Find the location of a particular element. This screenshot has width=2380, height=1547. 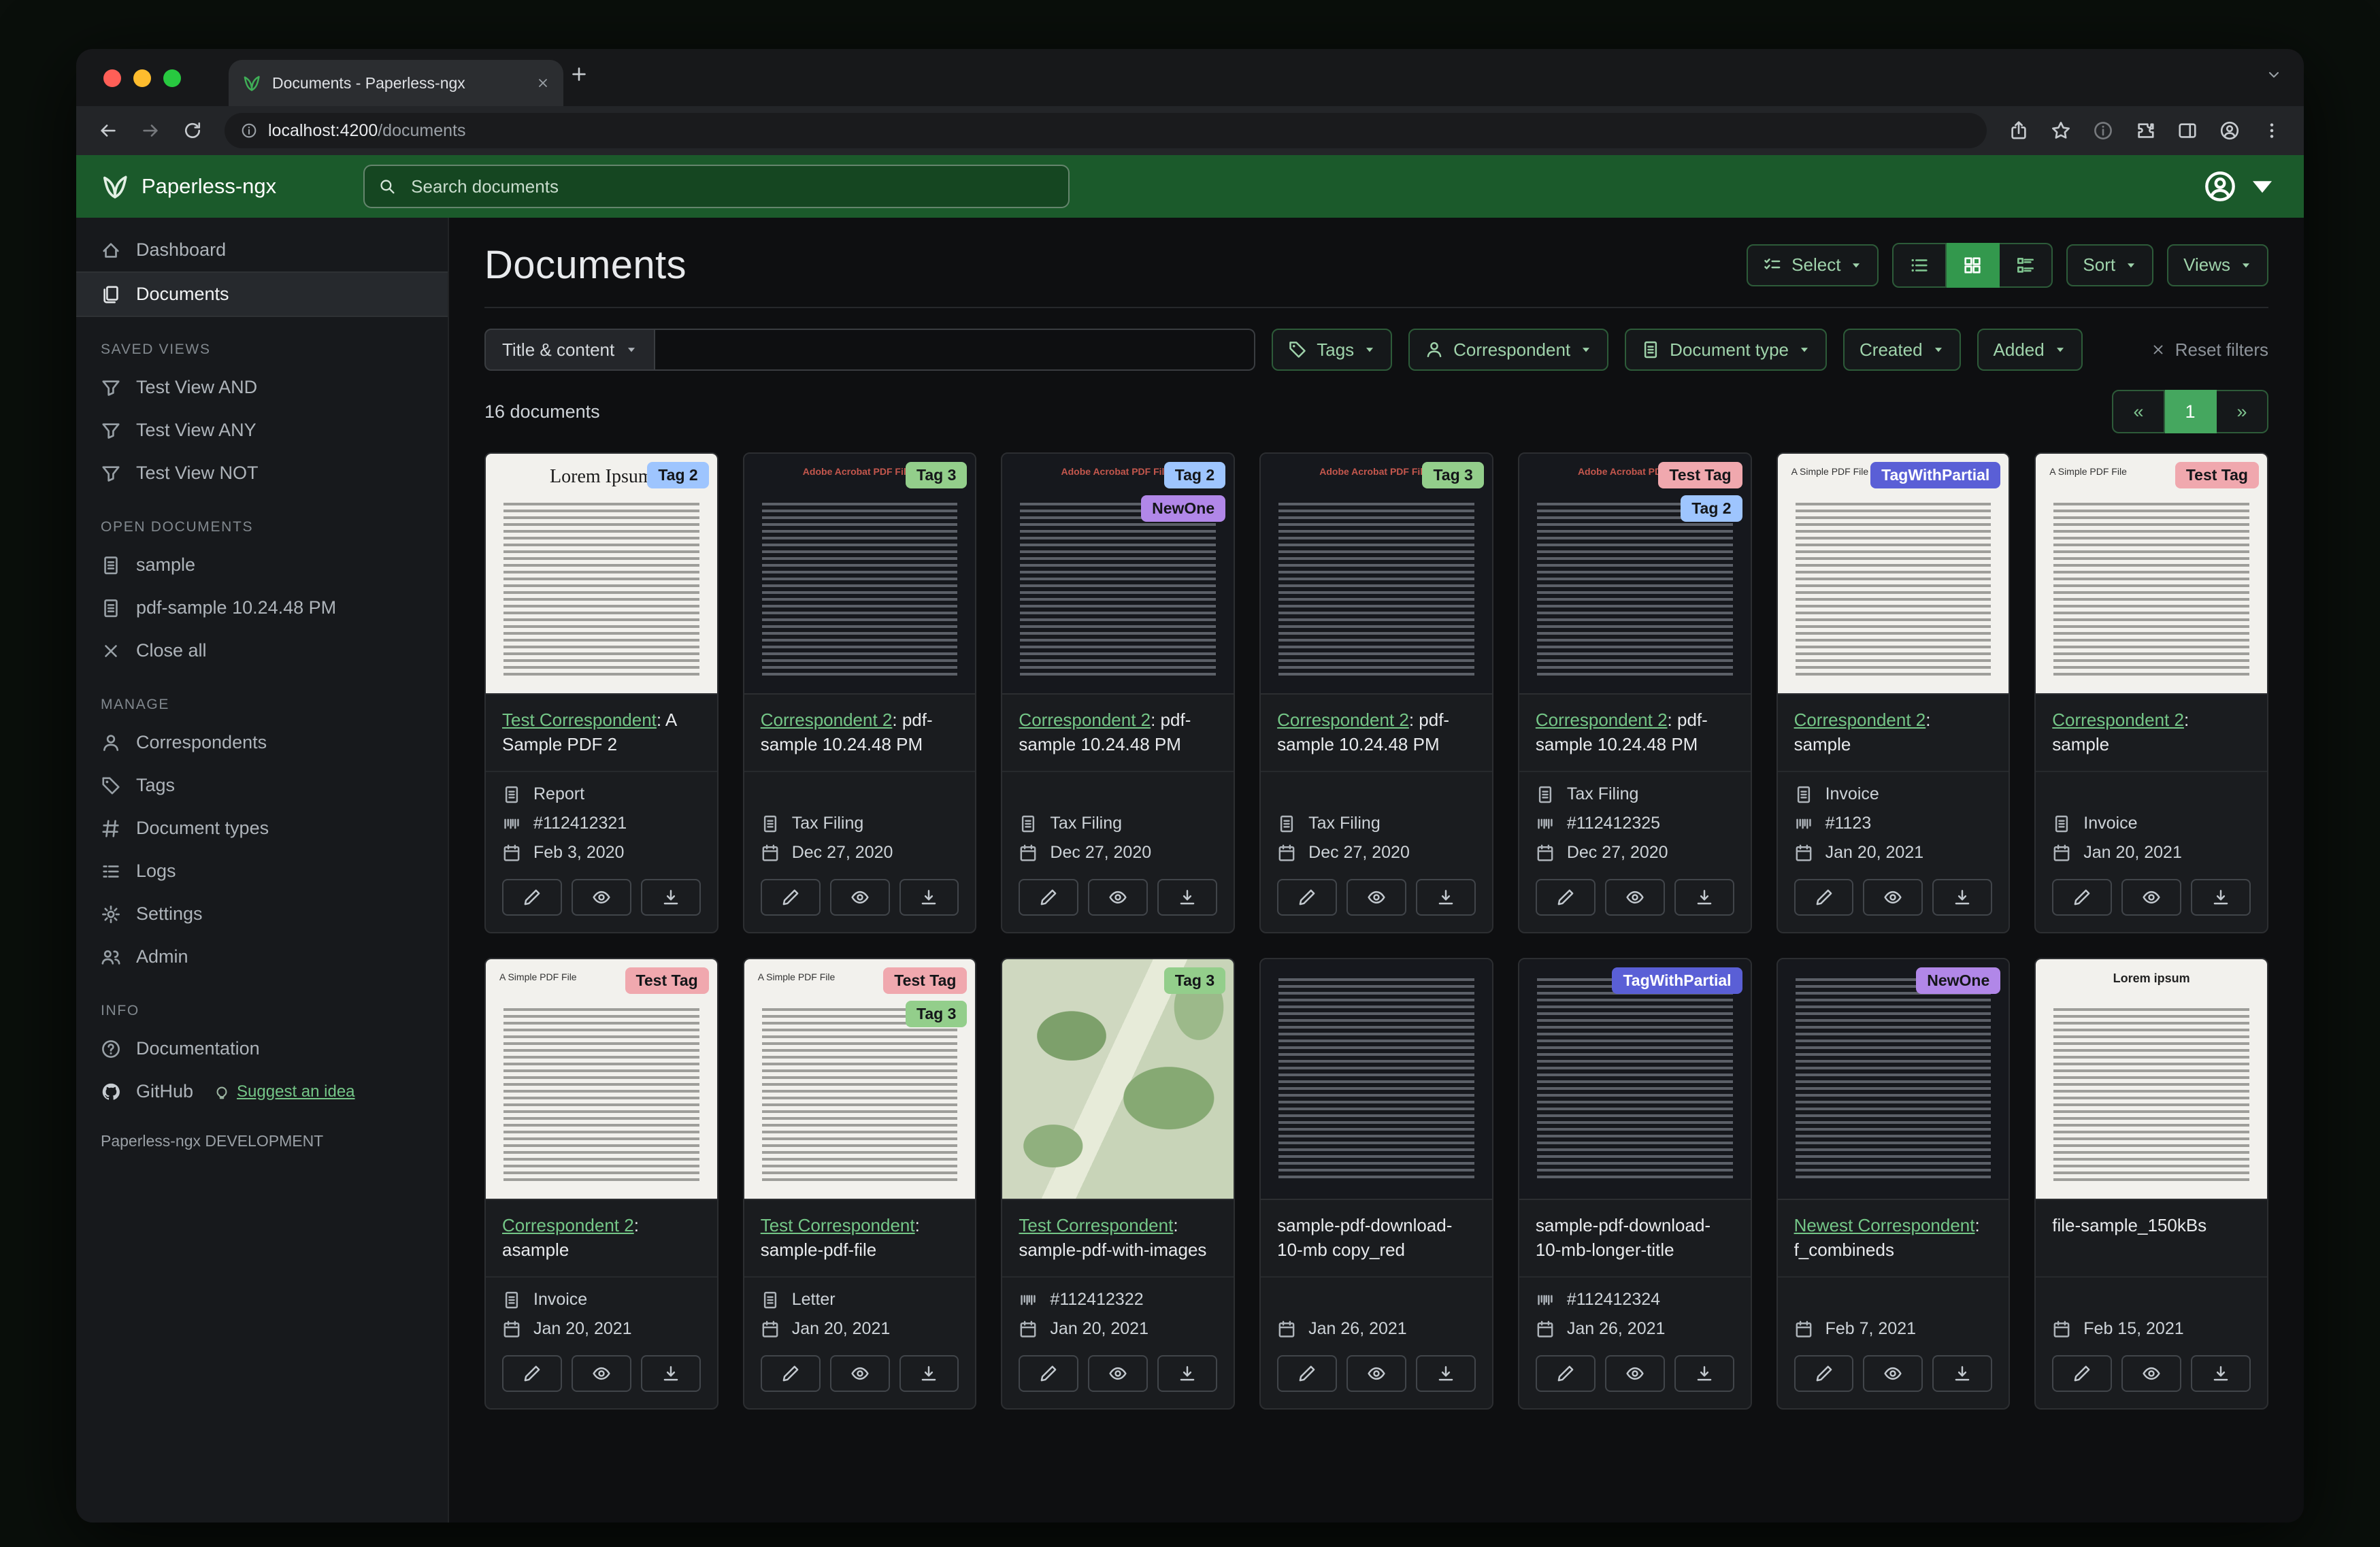

address-bar: localhost:4200/documents is located at coordinates (1106, 131).